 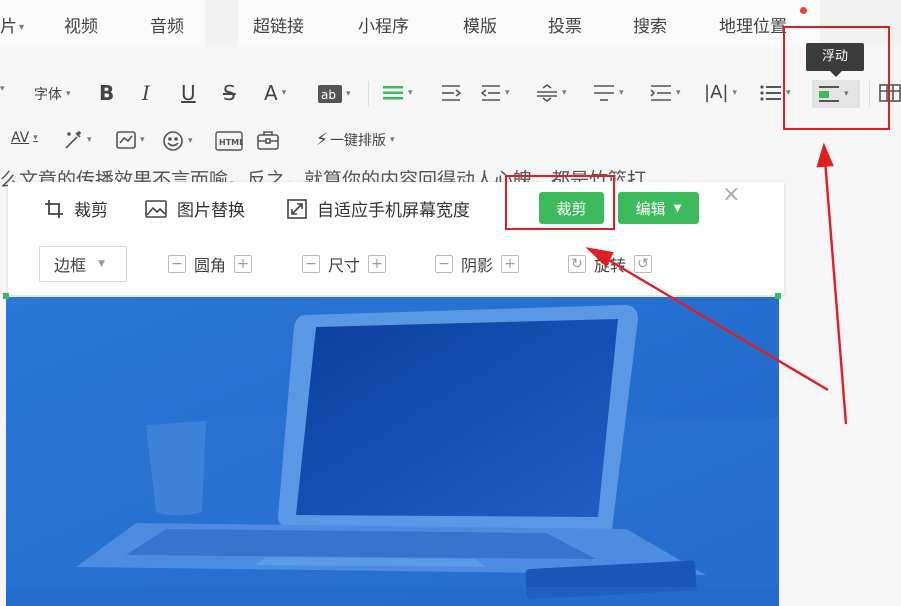 I want to click on arrow-head-float, so click(x=825, y=155).